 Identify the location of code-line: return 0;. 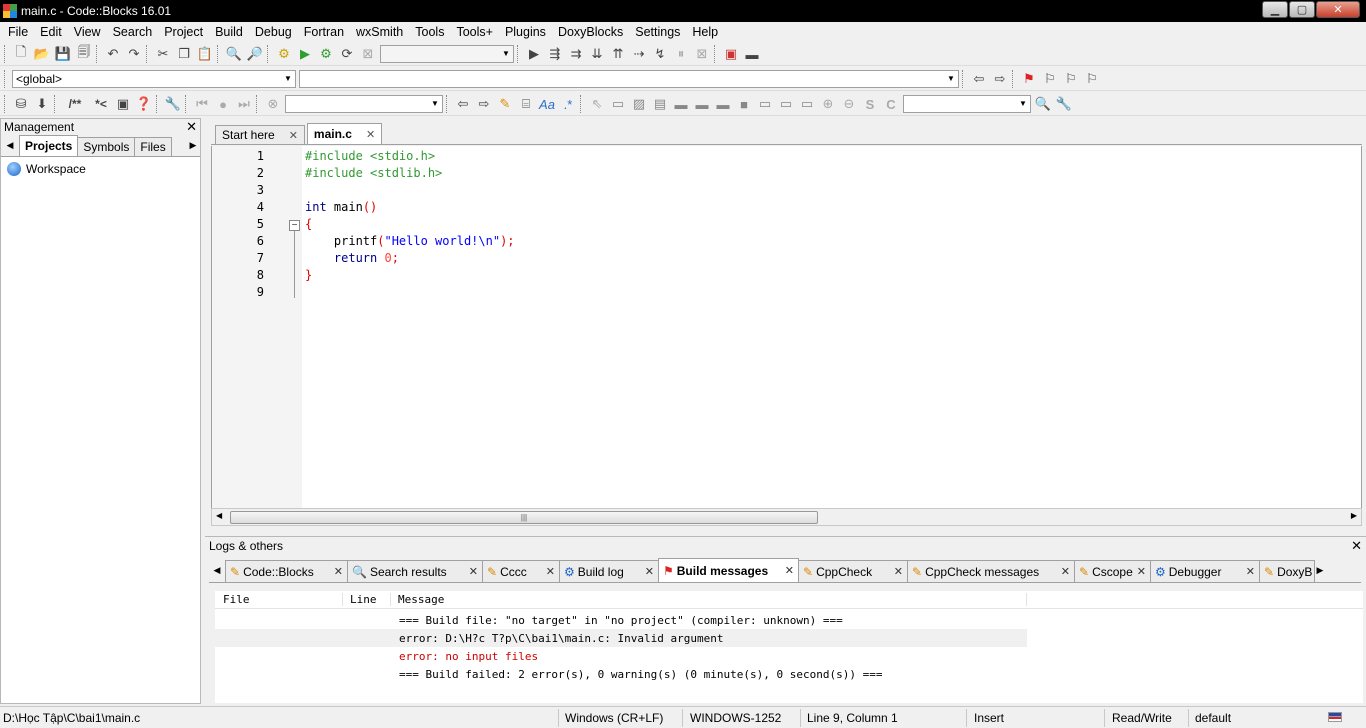
(352, 258).